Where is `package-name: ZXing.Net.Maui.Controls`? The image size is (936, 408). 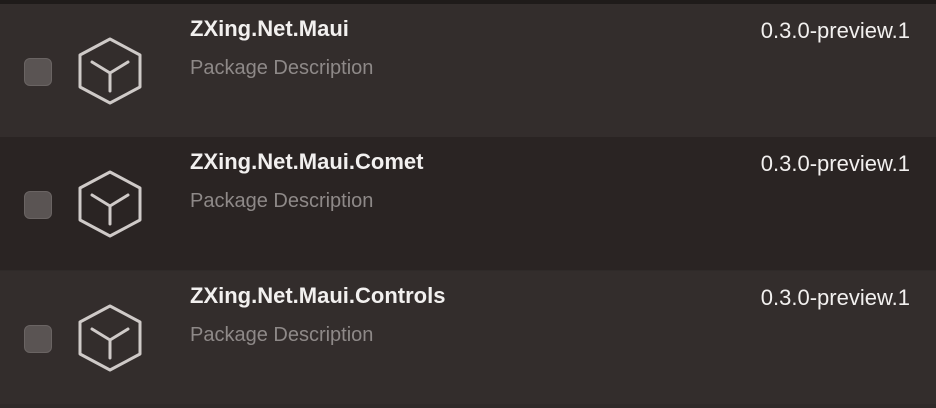 package-name: ZXing.Net.Maui.Controls is located at coordinates (318, 295).